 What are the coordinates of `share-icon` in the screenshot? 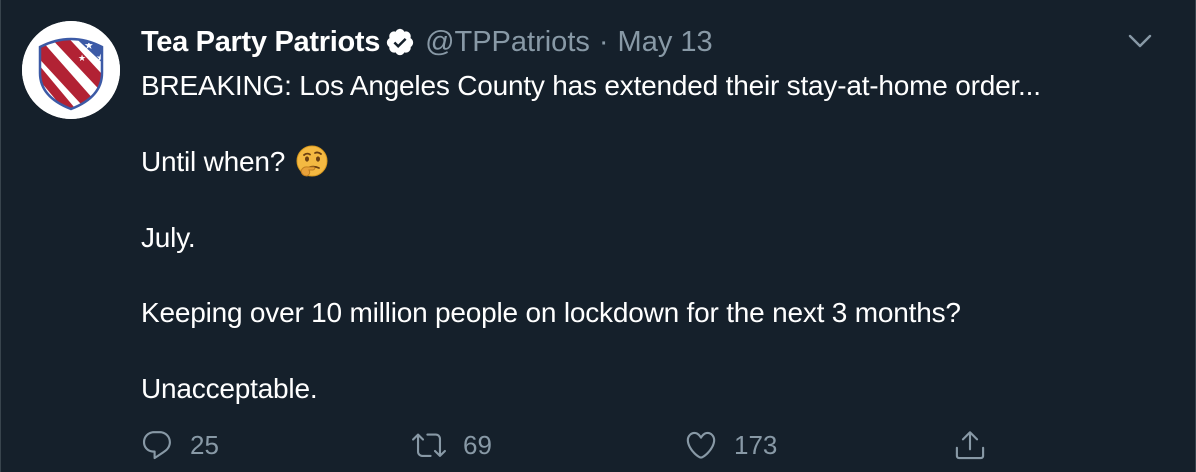 It's located at (970, 445).